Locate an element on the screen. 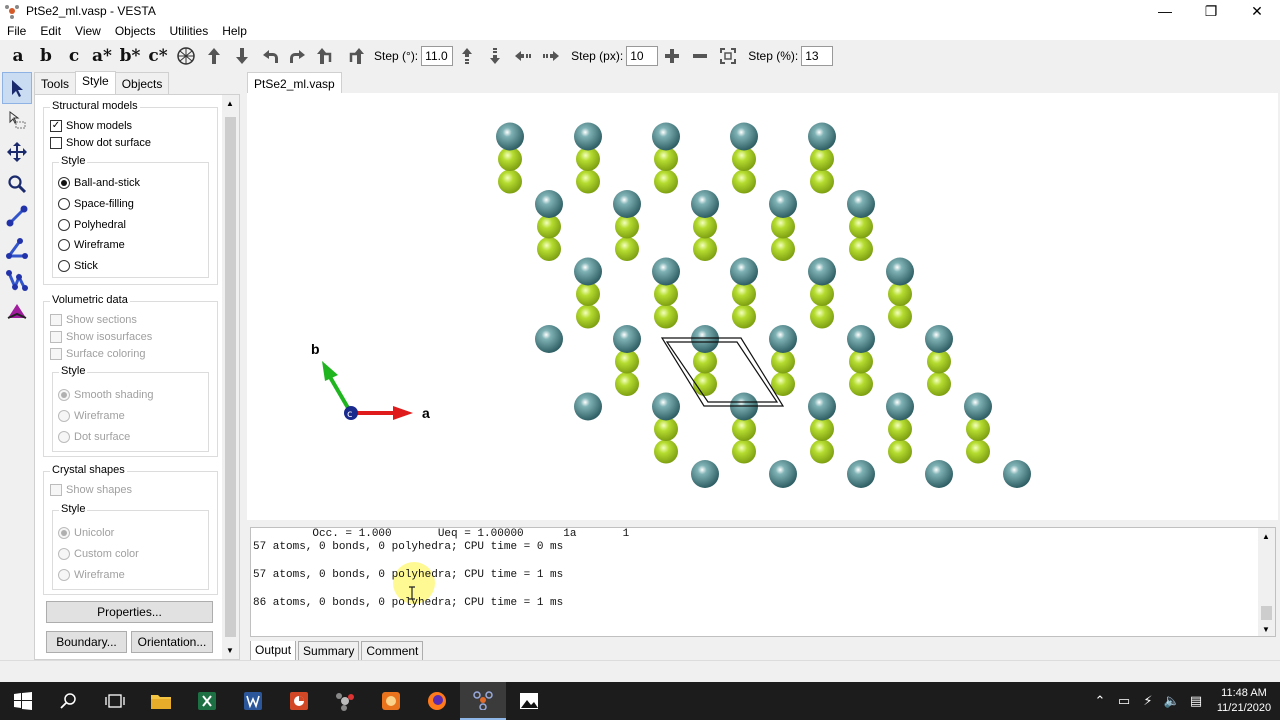  magnify-tool-icon is located at coordinates (17, 184).